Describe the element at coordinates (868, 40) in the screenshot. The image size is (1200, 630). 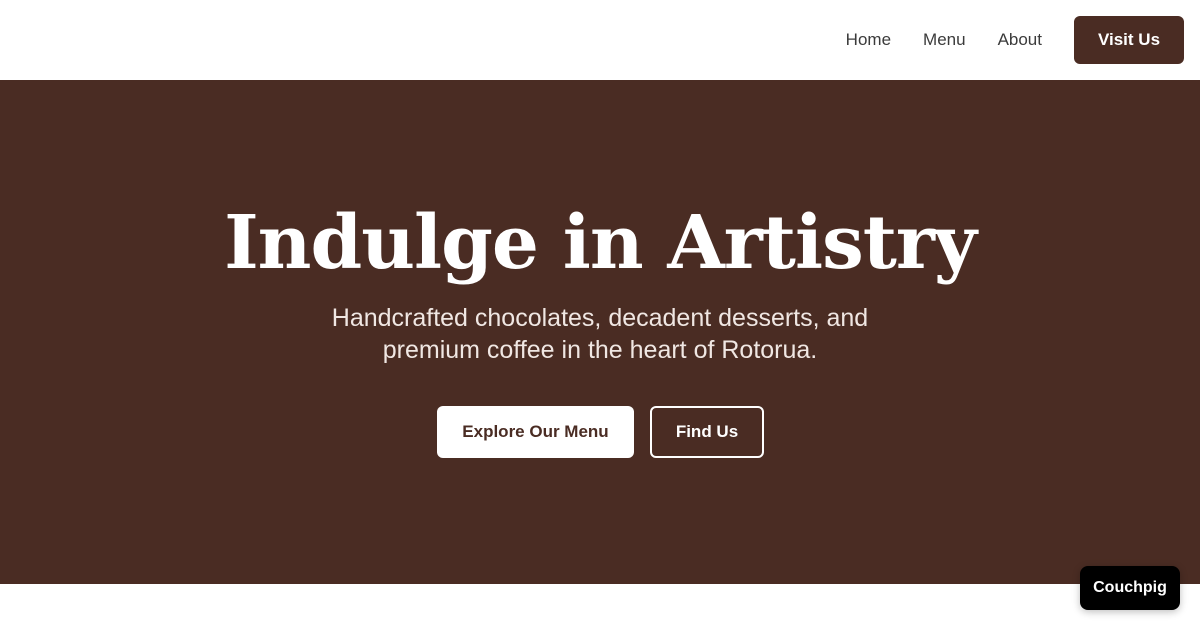
I see `nav-link-home: Home` at that location.